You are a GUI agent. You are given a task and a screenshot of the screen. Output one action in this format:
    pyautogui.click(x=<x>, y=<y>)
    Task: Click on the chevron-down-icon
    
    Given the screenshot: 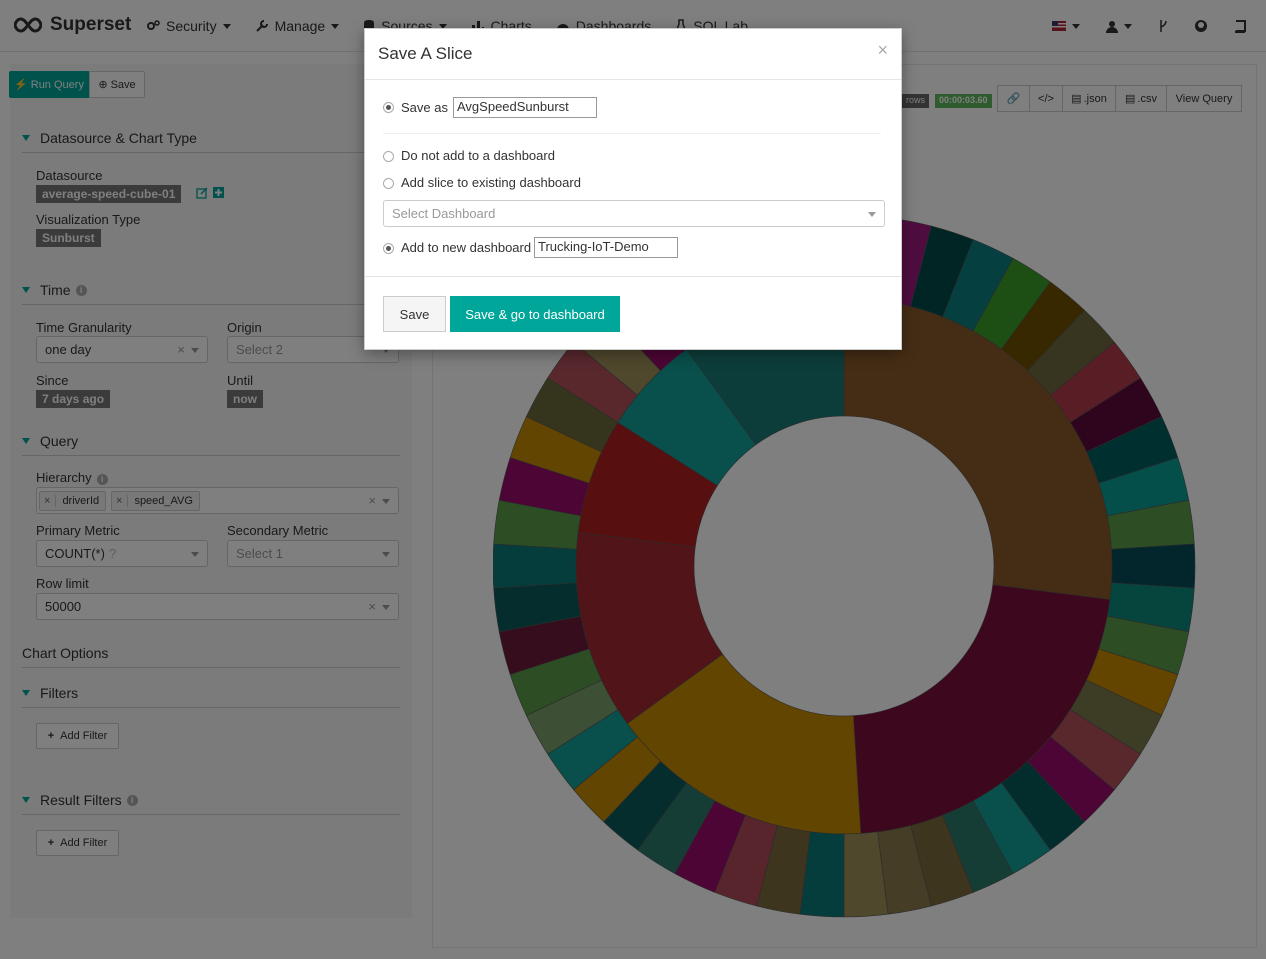 What is the action you would take?
    pyautogui.click(x=872, y=214)
    